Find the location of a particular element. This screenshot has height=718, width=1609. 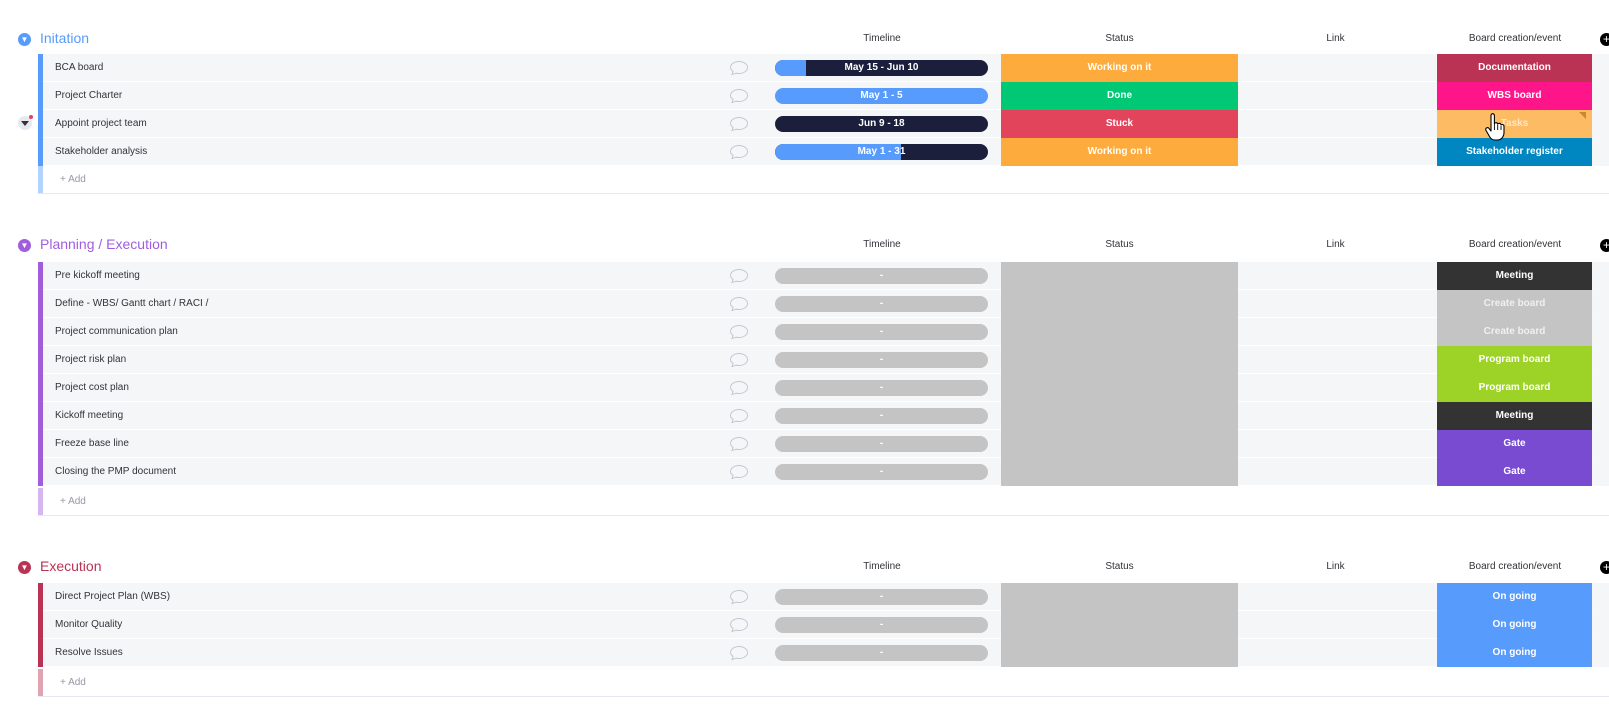

timeline-bar: May 1 - 5 is located at coordinates (881, 96).